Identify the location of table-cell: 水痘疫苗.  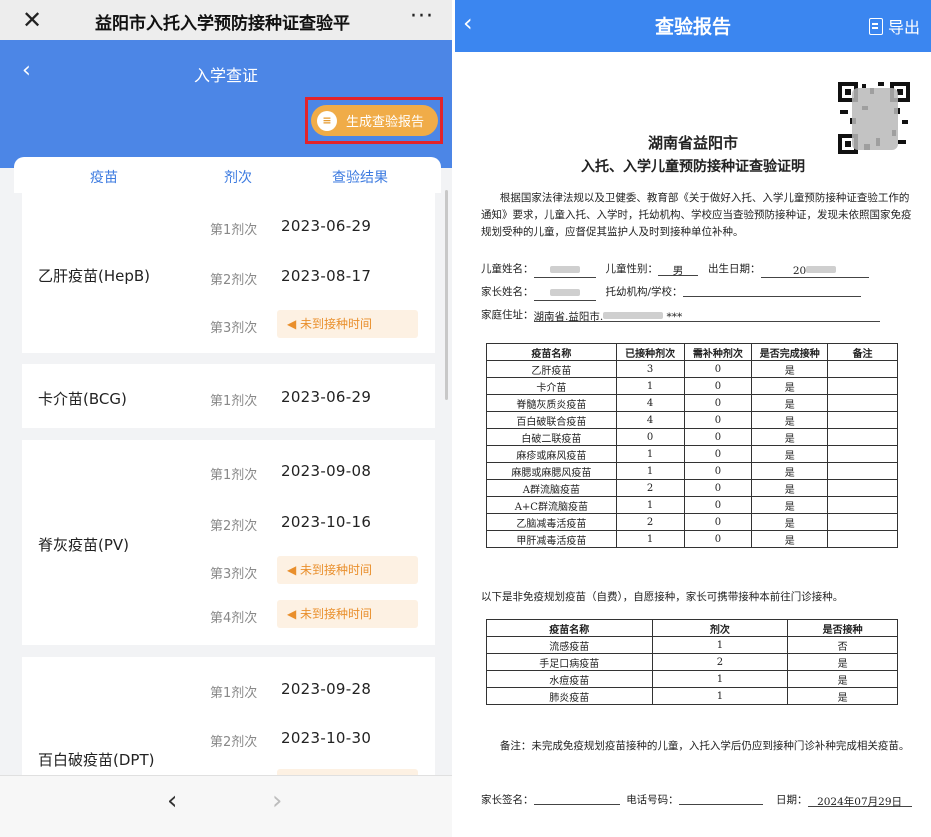
(569, 679).